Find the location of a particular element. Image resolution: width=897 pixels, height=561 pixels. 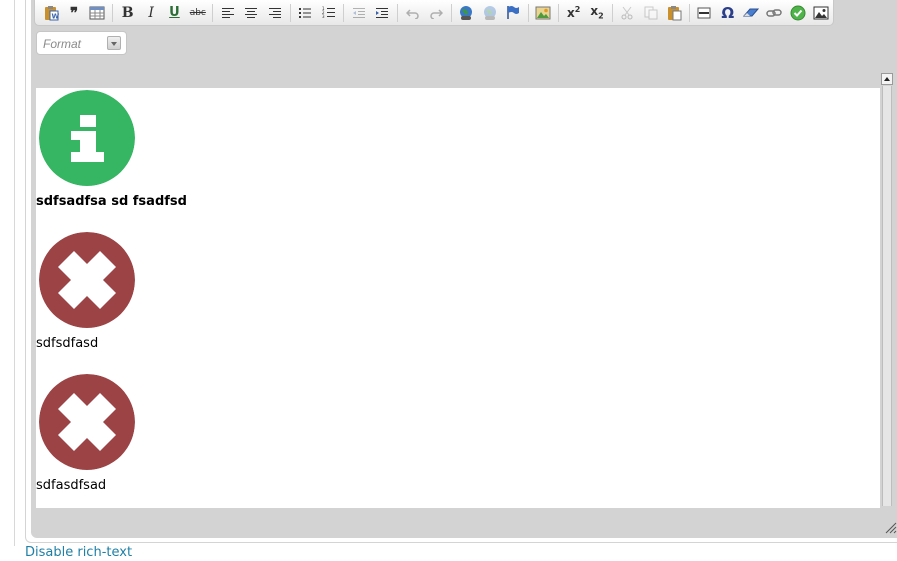

subscript-icon: x2 is located at coordinates (597, 12).